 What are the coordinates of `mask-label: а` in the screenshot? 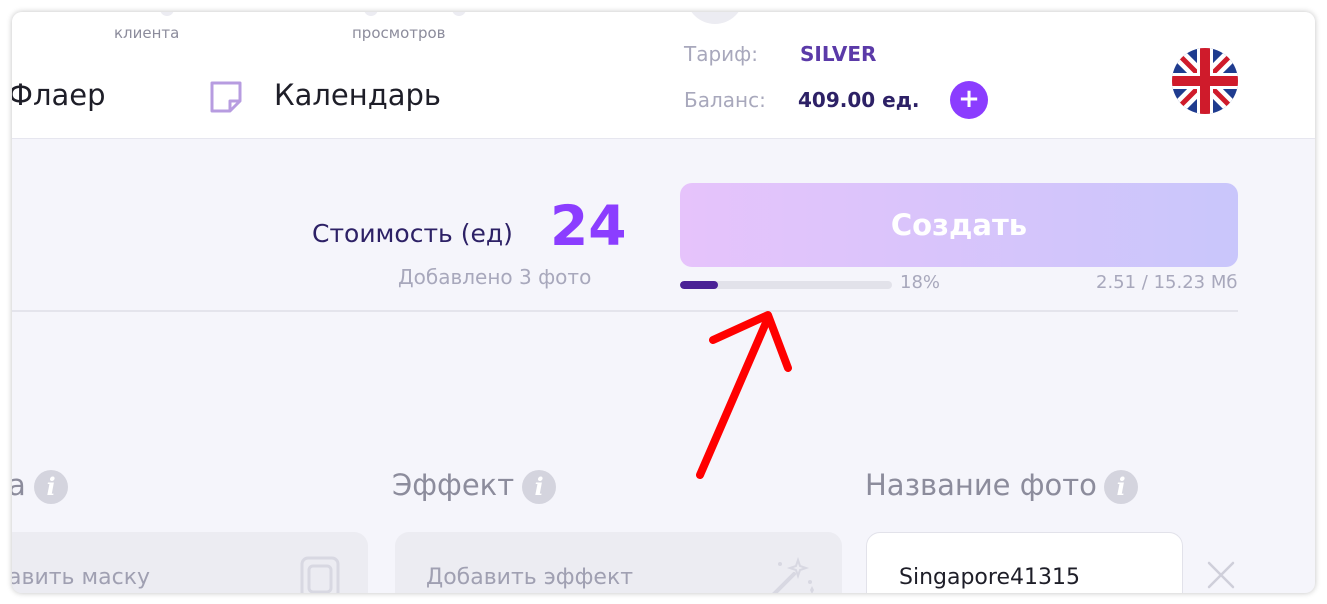 It's located at (19, 485).